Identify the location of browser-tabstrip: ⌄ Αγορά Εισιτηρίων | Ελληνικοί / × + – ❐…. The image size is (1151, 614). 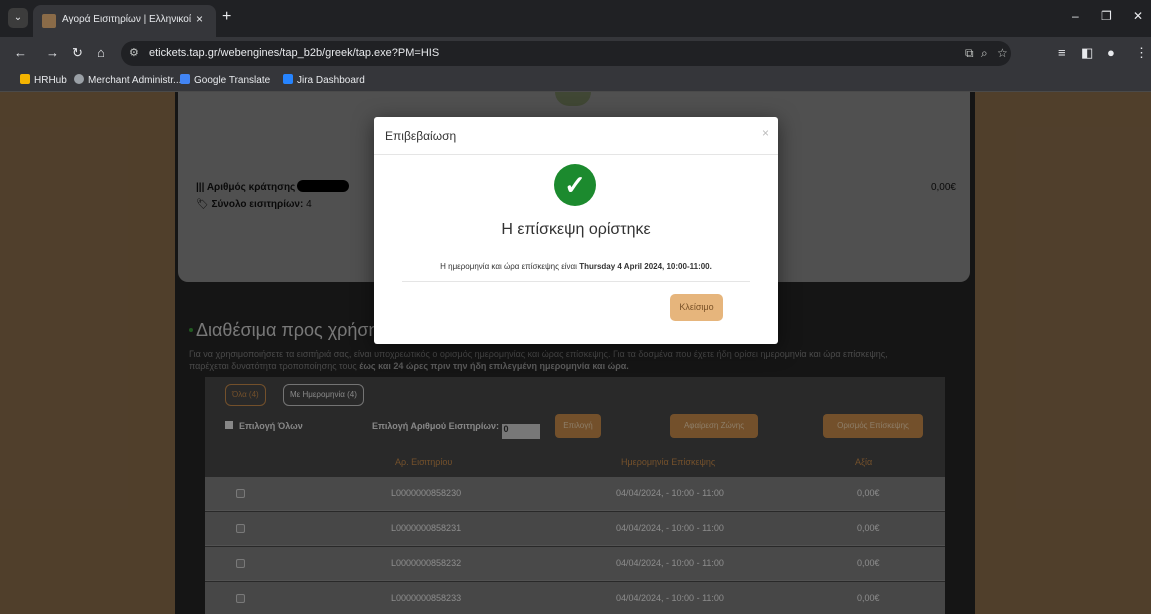
(575, 18).